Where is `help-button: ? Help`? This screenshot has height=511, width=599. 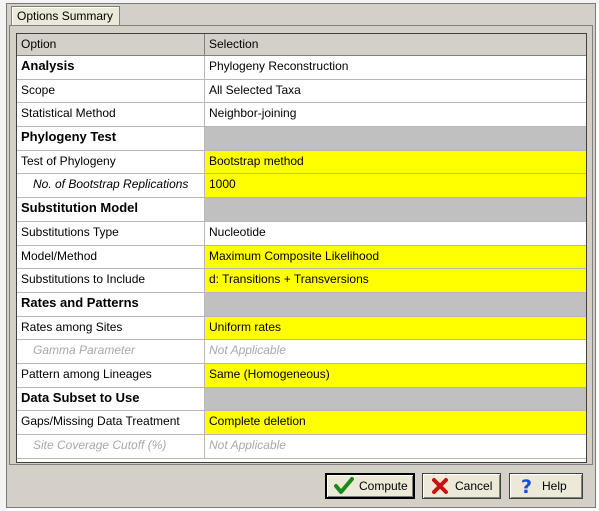
help-button: ? Help is located at coordinates (546, 486).